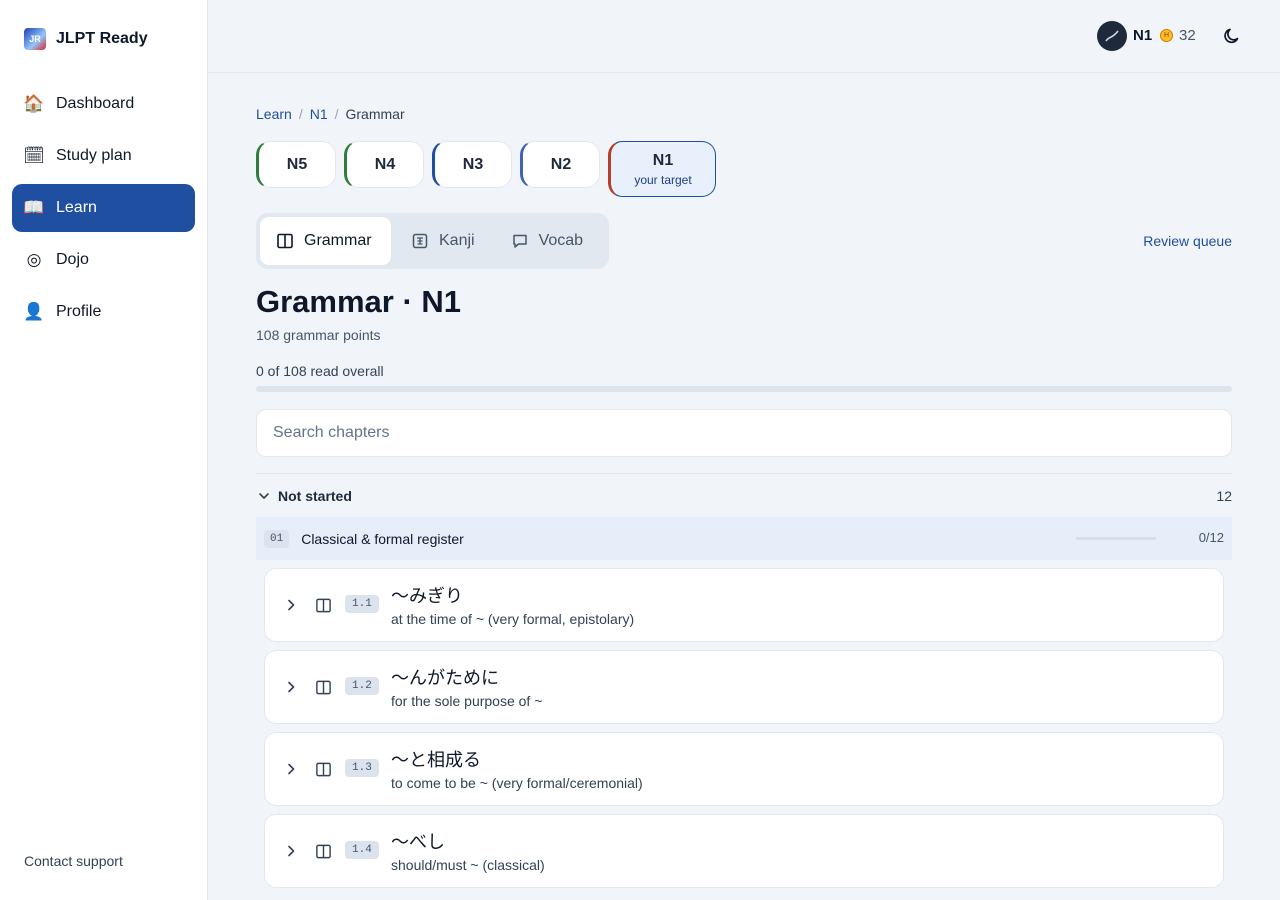 This screenshot has width=1280, height=900. What do you see at coordinates (362, 850) in the screenshot?
I see `grammar-number: 1.4` at bounding box center [362, 850].